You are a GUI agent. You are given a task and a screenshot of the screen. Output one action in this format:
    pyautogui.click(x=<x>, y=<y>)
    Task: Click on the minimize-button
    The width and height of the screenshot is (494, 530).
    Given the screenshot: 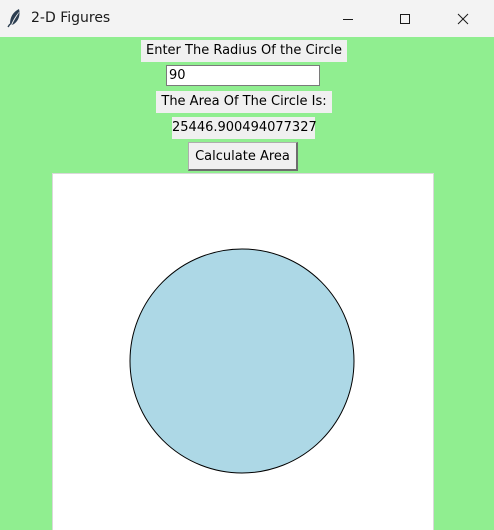 What is the action you would take?
    pyautogui.click(x=348, y=18)
    